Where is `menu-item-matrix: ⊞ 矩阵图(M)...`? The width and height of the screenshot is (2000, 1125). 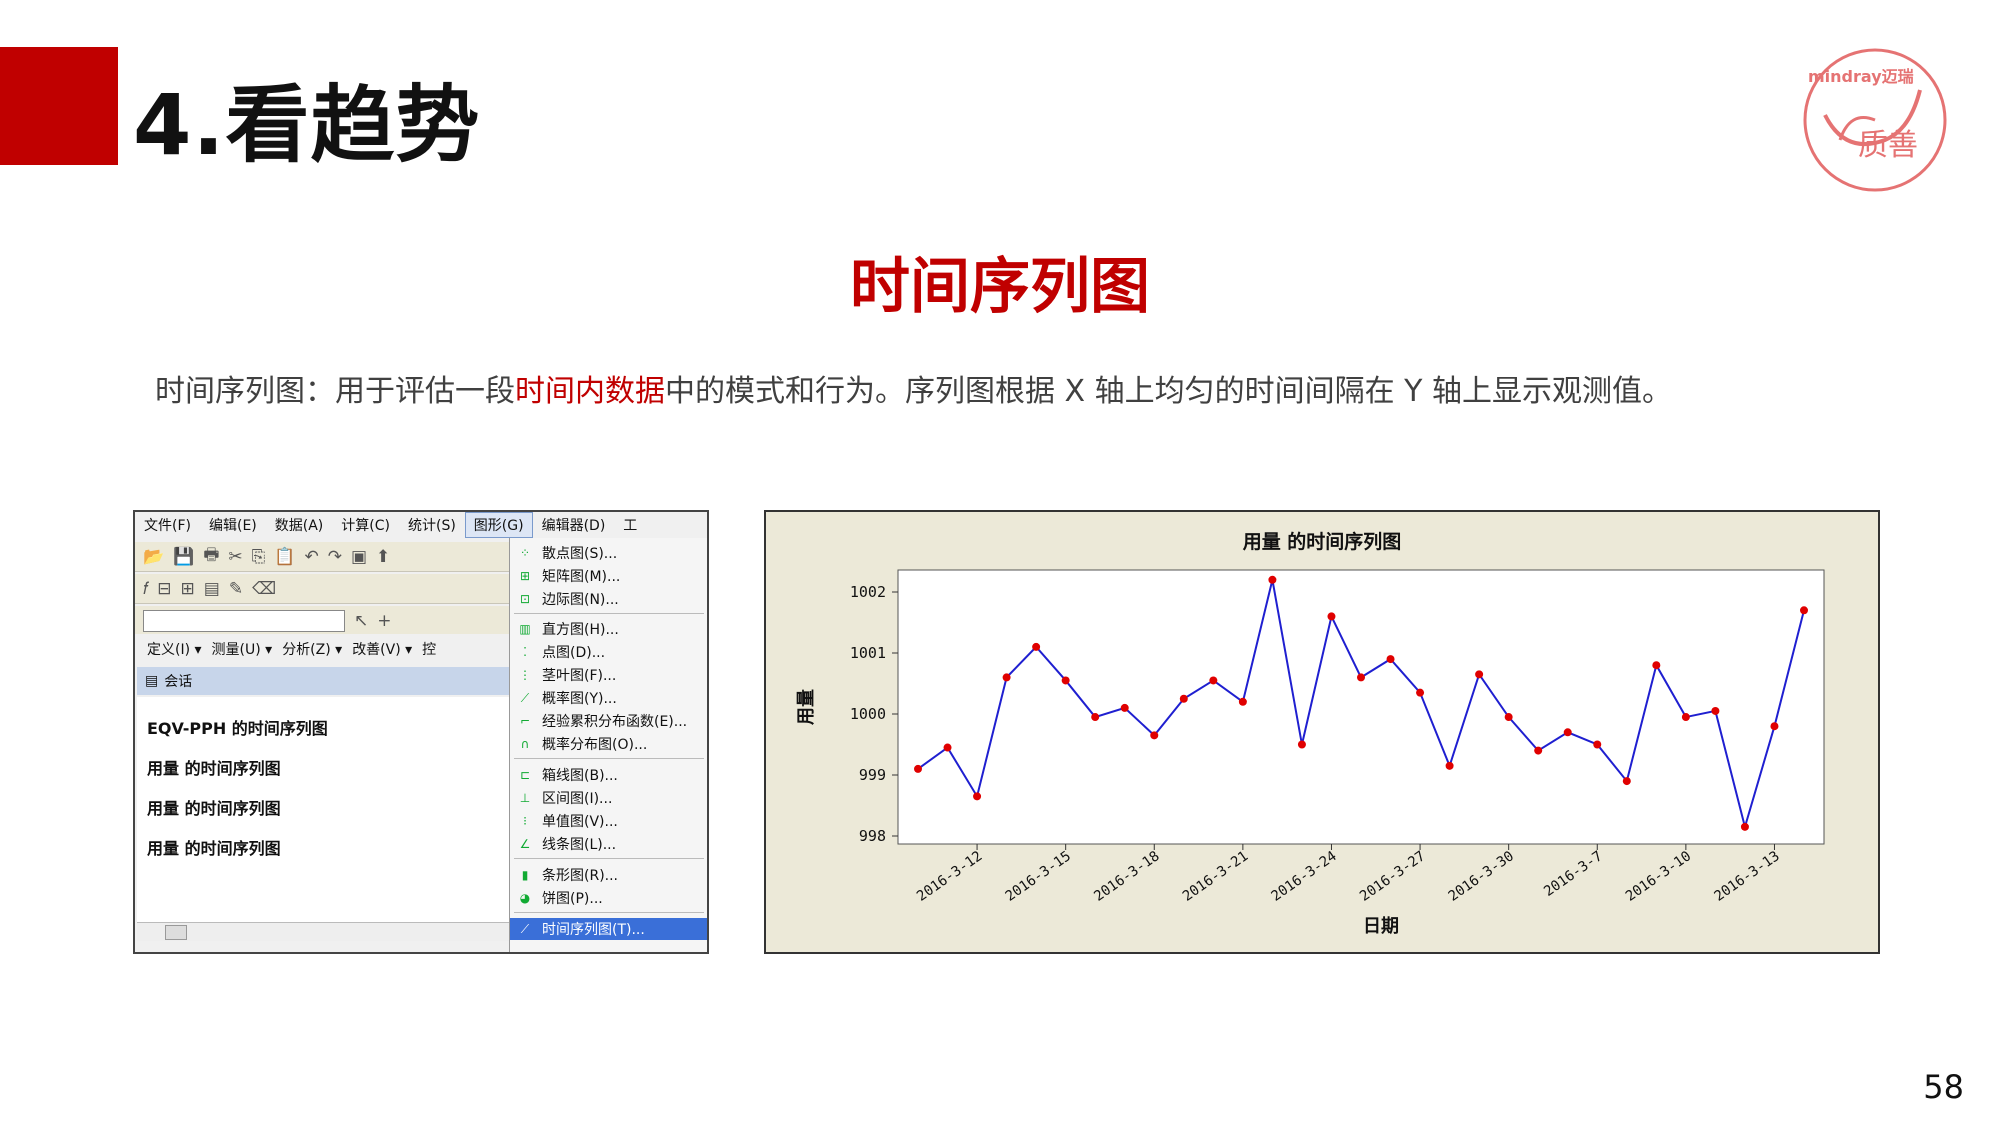 menu-item-matrix: ⊞ 矩阵图(M)... is located at coordinates (608, 576).